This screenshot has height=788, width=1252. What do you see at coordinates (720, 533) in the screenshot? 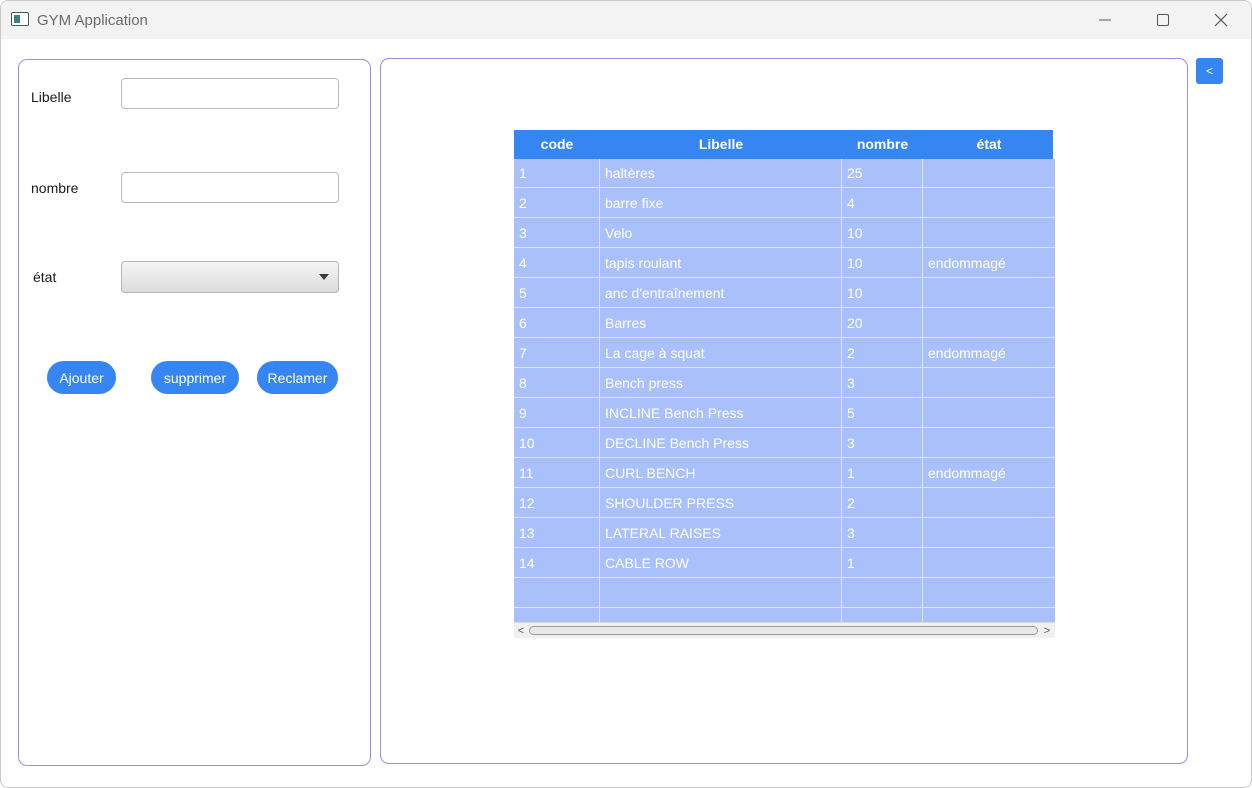
I see `cell-libelle: LATERAL RAISES` at bounding box center [720, 533].